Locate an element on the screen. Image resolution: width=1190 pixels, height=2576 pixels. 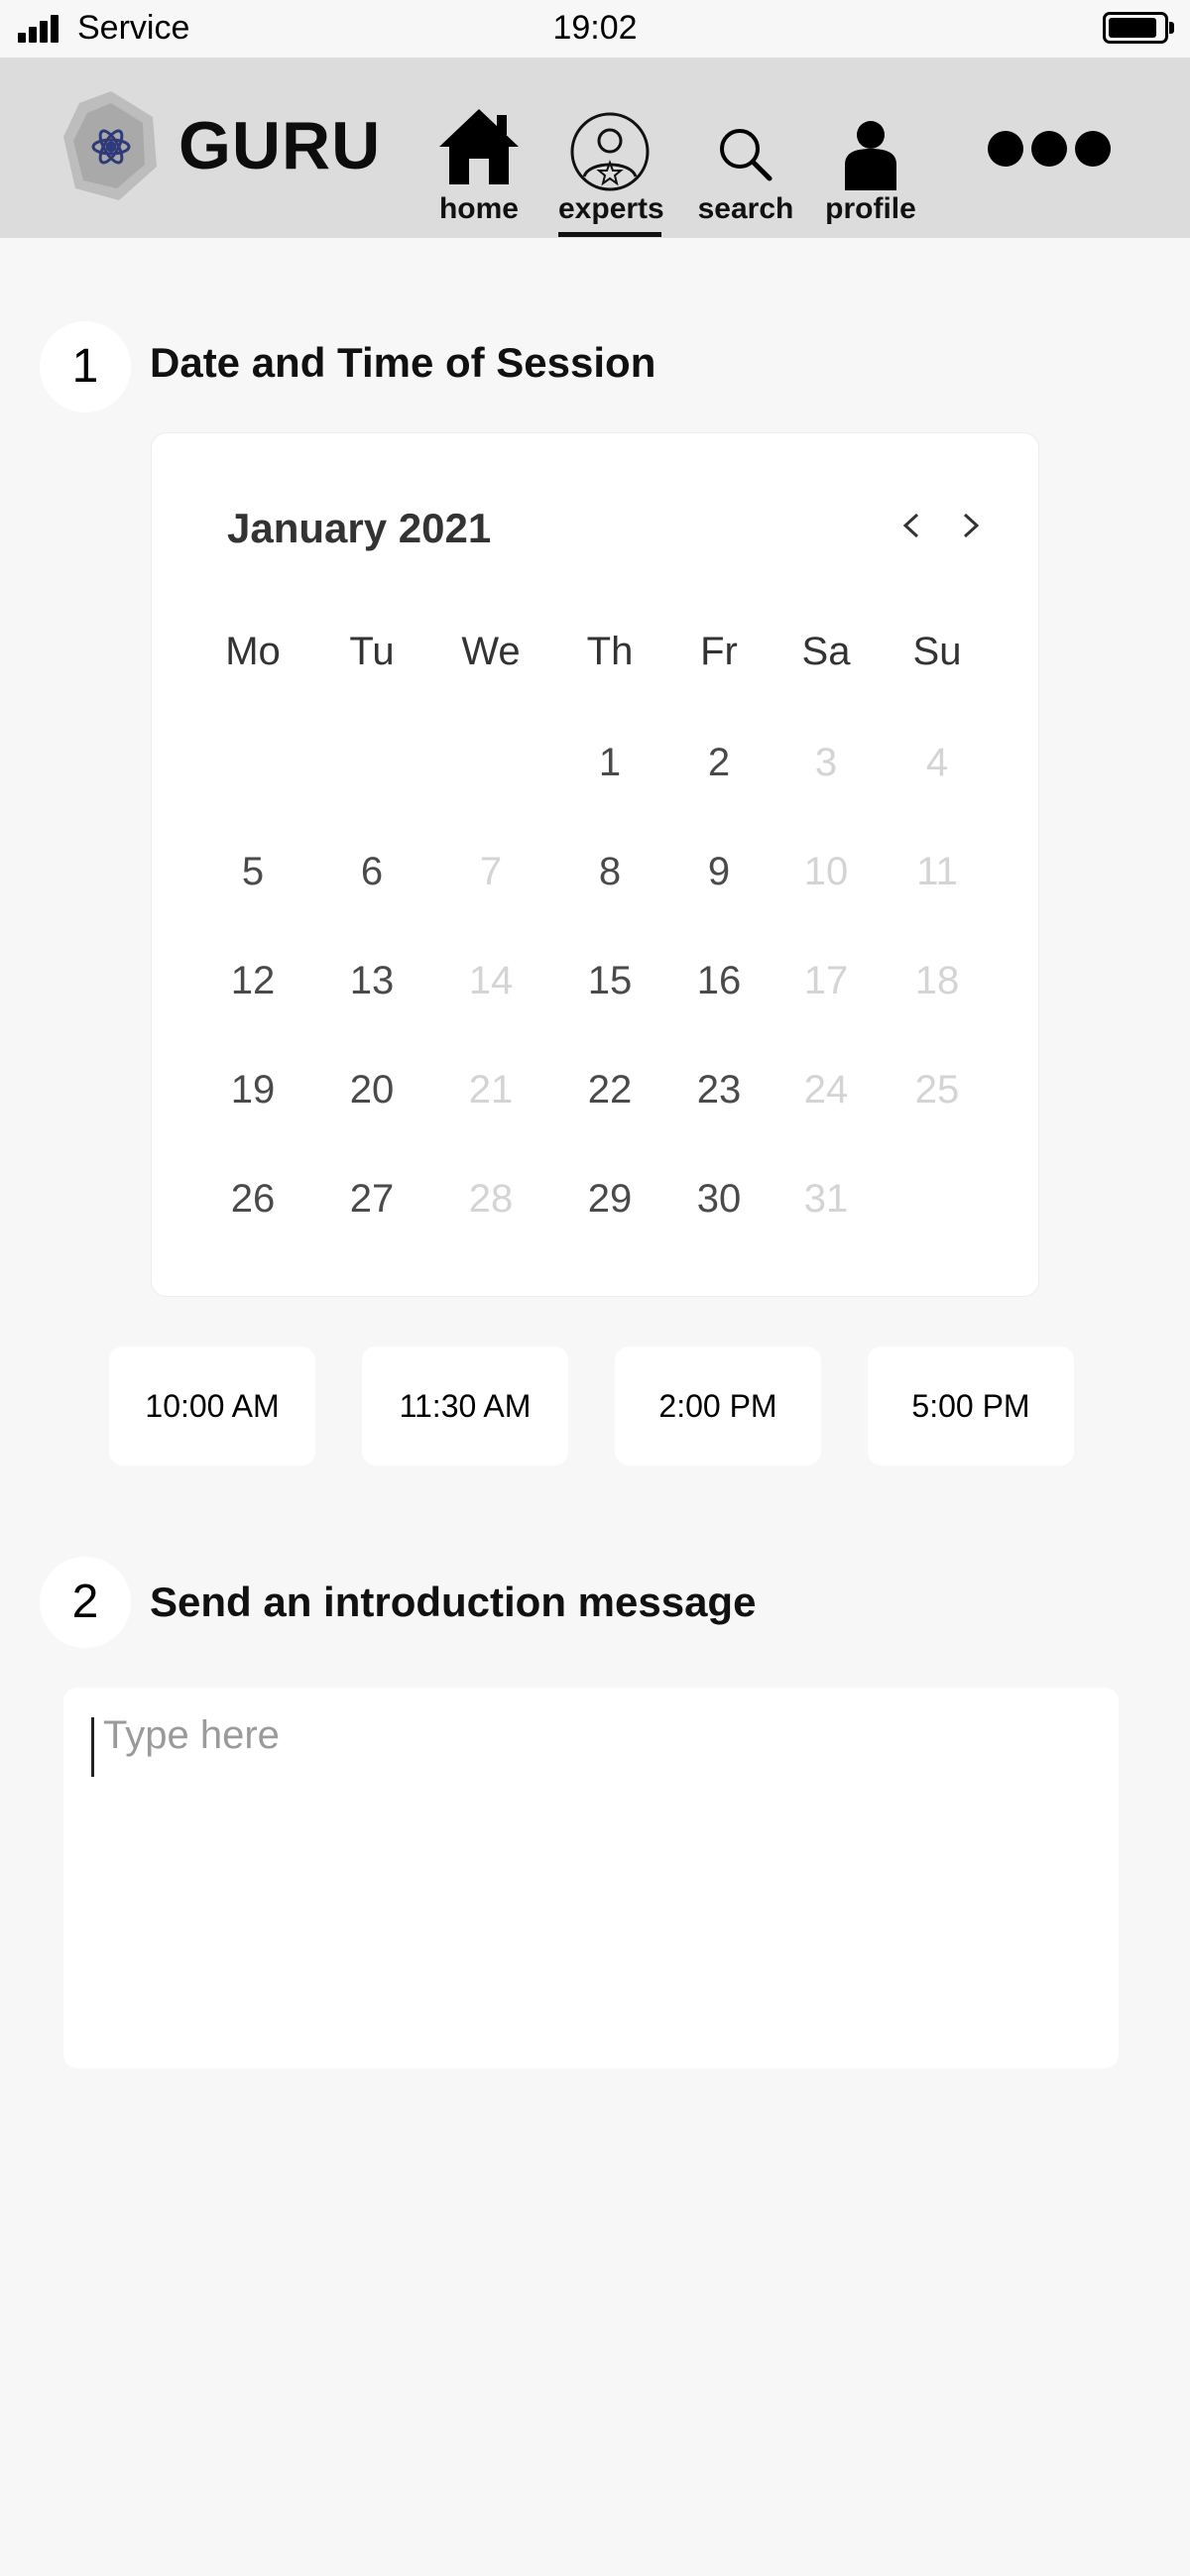
calendar-day: 24 is located at coordinates (826, 1090).